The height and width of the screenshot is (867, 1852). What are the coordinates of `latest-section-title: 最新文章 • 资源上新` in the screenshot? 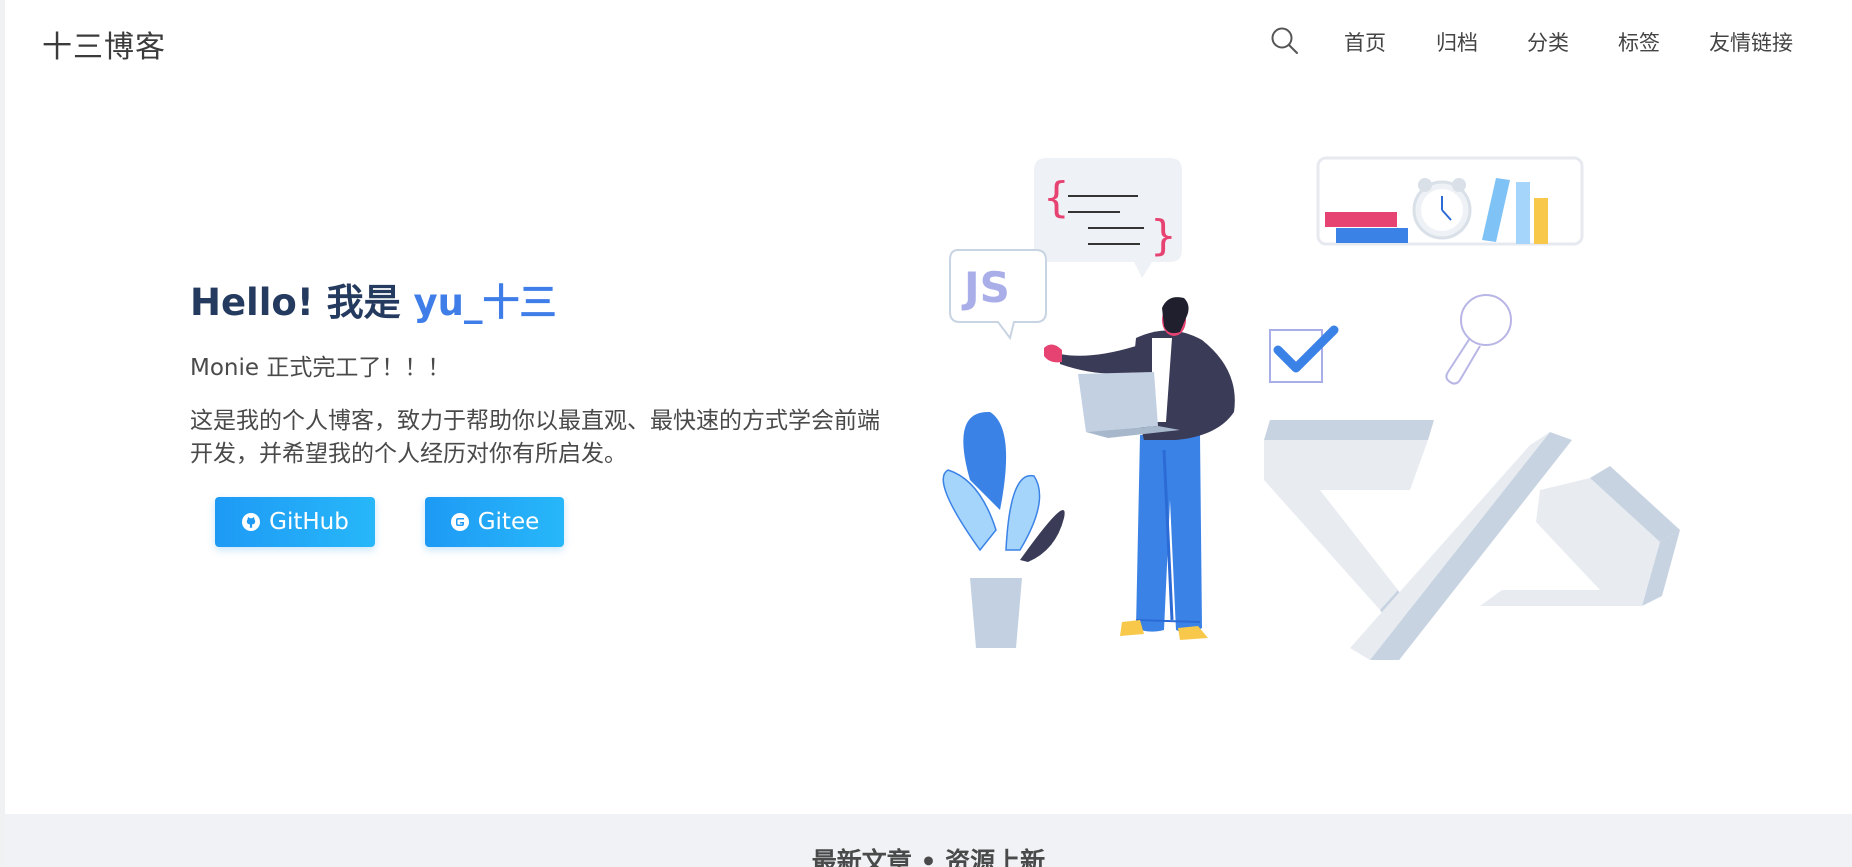 It's located at (928, 857).